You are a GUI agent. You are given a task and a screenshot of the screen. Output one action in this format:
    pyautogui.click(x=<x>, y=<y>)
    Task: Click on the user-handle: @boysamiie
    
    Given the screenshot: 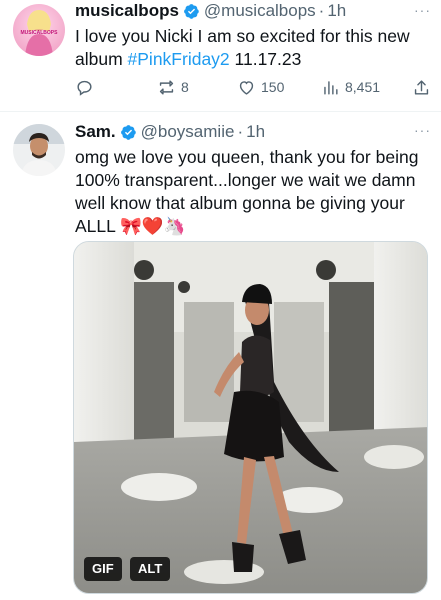 What is the action you would take?
    pyautogui.click(x=188, y=132)
    